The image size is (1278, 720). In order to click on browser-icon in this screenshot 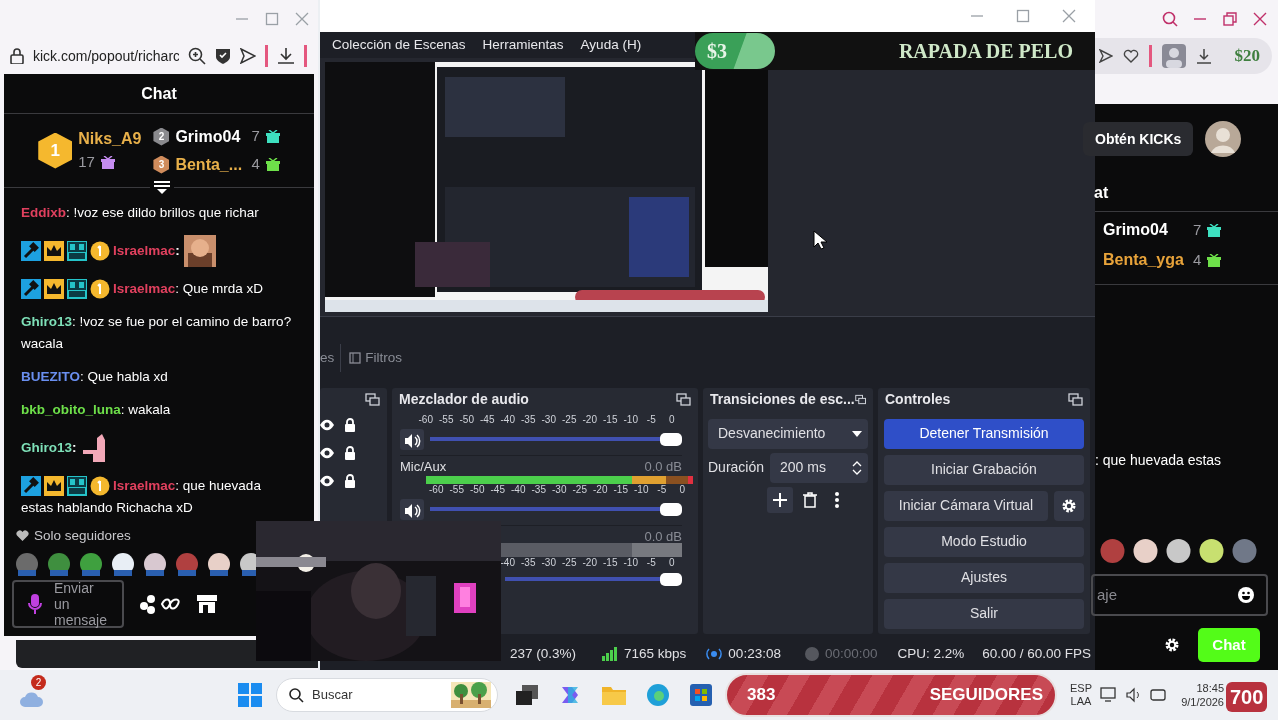, I will do `click(658, 695)`.